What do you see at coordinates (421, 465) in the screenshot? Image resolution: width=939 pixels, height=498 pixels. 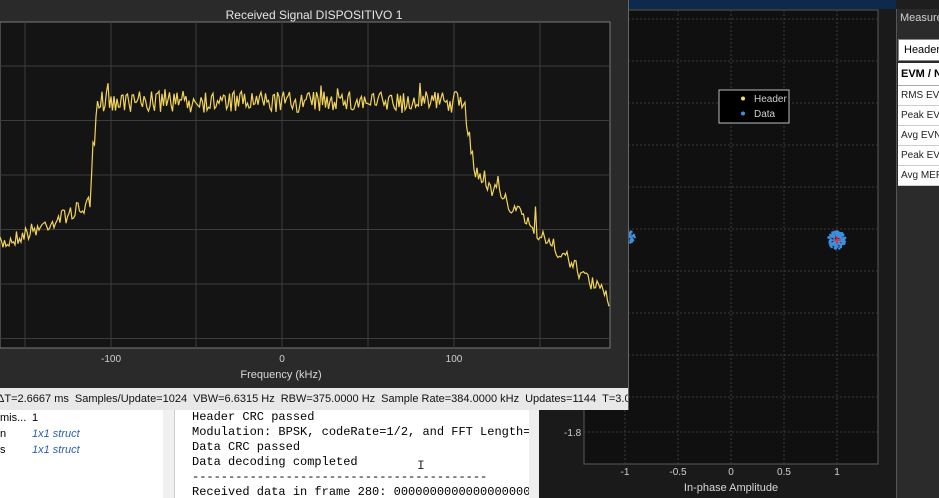 I see `text-cursor-icon: I` at bounding box center [421, 465].